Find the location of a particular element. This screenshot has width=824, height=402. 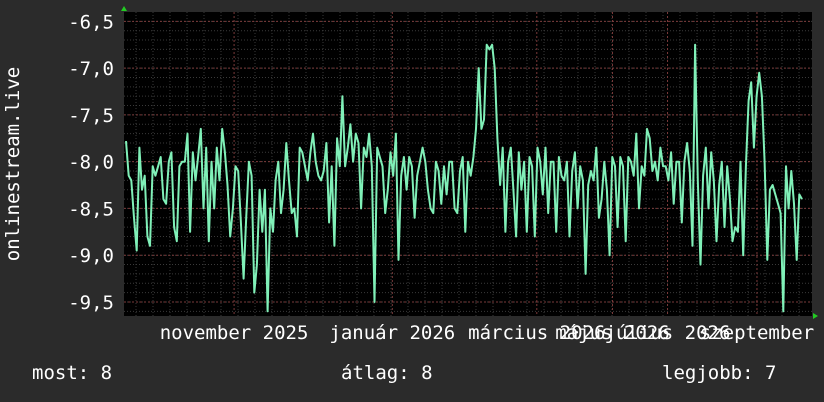

y-tick-label: -6,5 is located at coordinates (91, 22).